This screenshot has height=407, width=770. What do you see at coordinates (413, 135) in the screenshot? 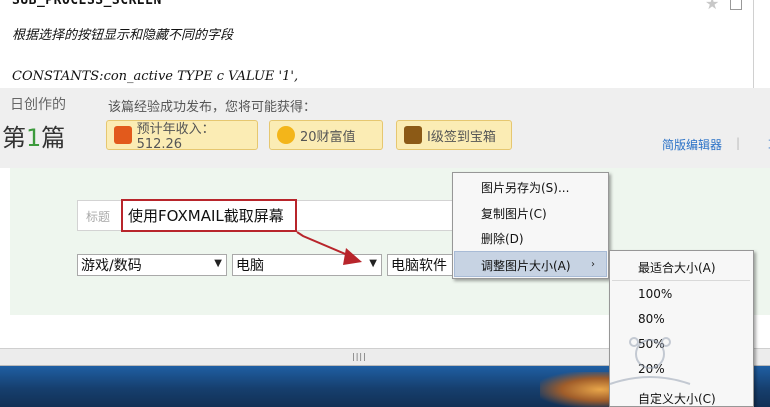
I see `treasure-chest-icon` at bounding box center [413, 135].